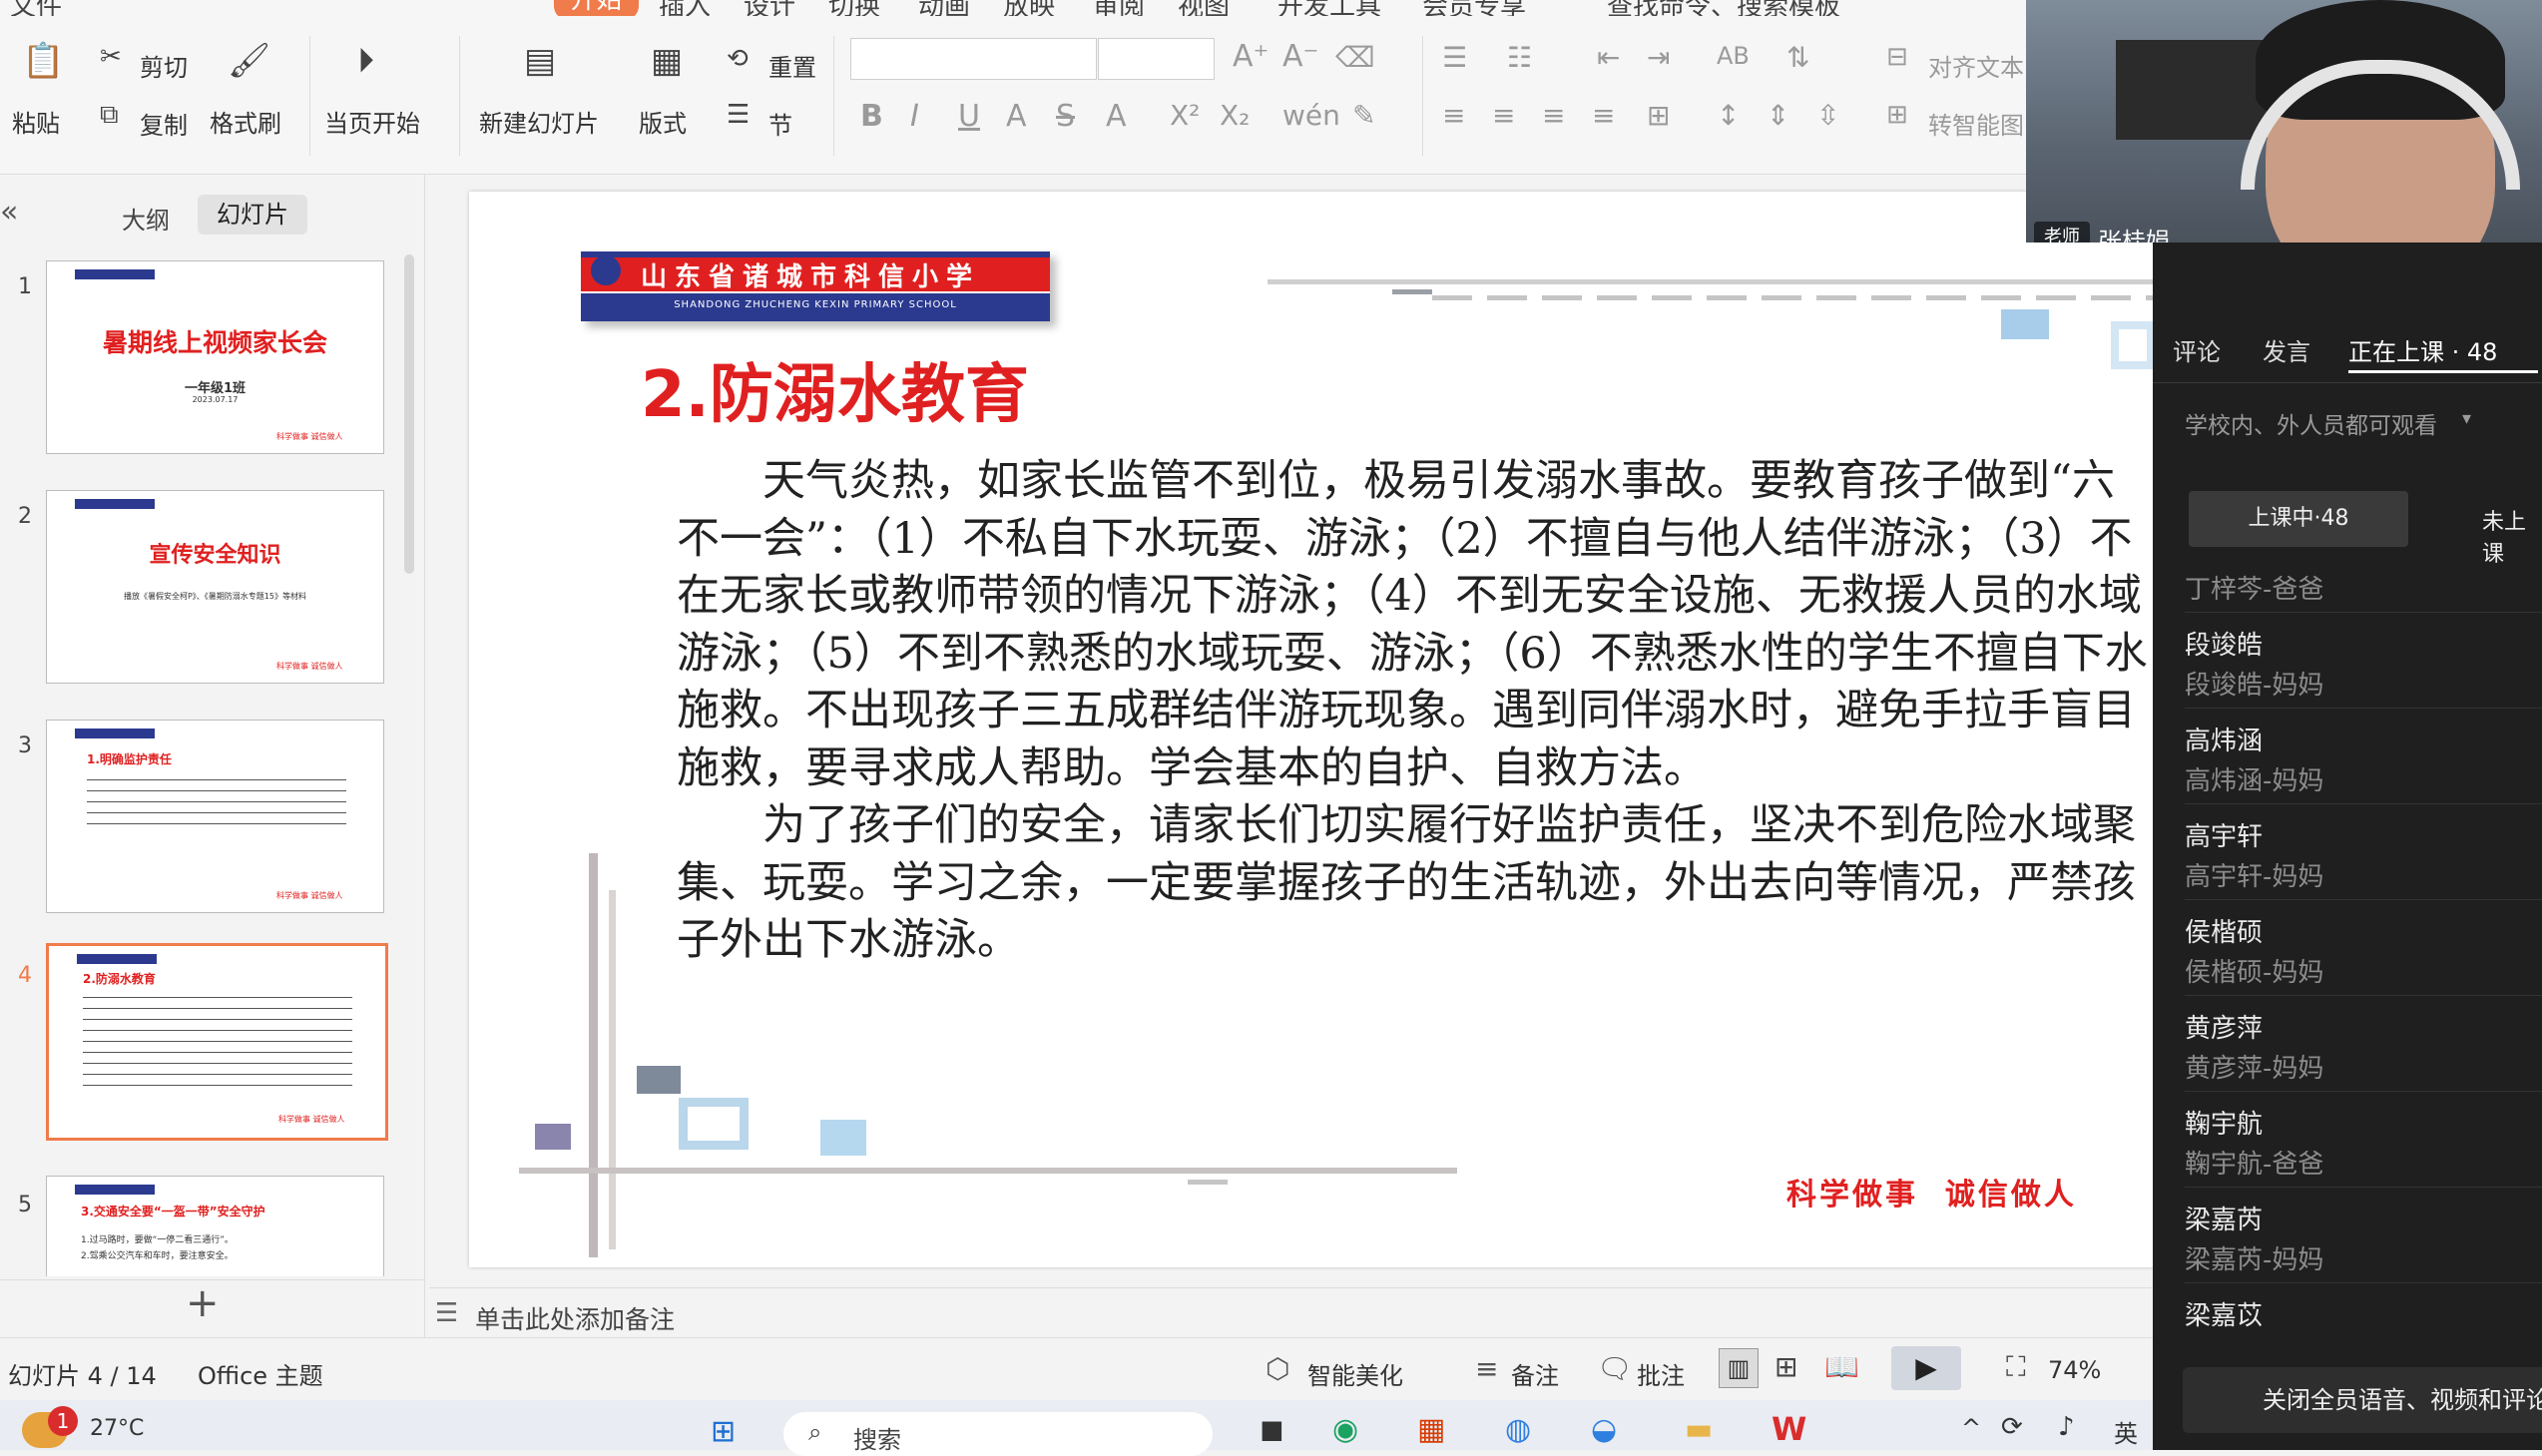  I want to click on search-box, so click(998, 1434).